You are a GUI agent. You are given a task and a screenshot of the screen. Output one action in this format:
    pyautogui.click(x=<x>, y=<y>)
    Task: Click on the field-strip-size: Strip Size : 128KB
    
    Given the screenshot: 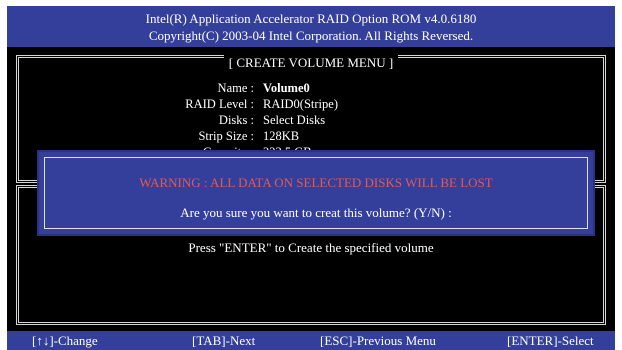 What is the action you would take?
    pyautogui.click(x=311, y=136)
    